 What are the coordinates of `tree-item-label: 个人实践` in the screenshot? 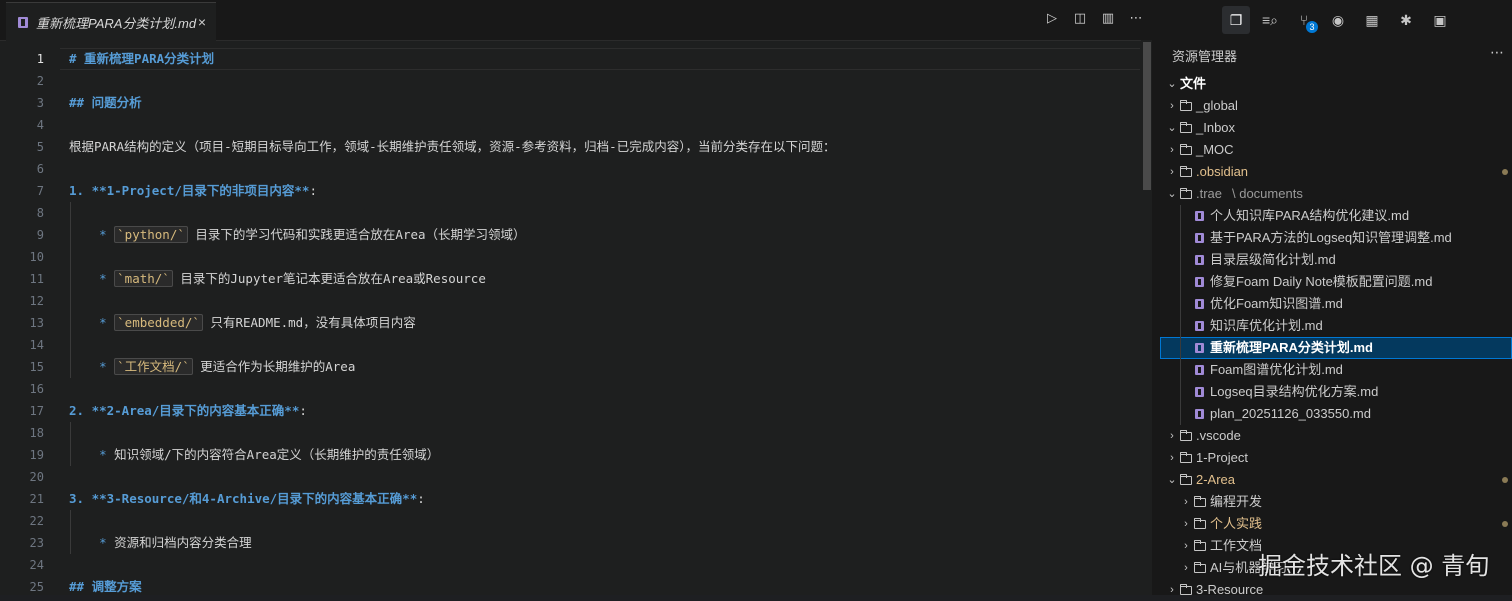 It's located at (1236, 523).